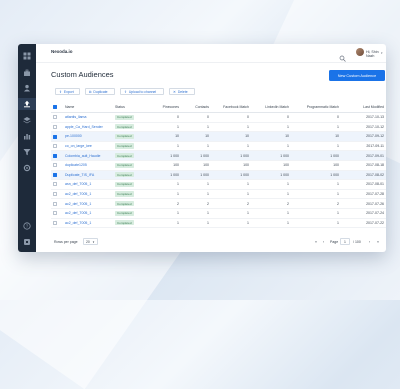  I want to click on export-button: ⇪ Export, so click(67, 91).